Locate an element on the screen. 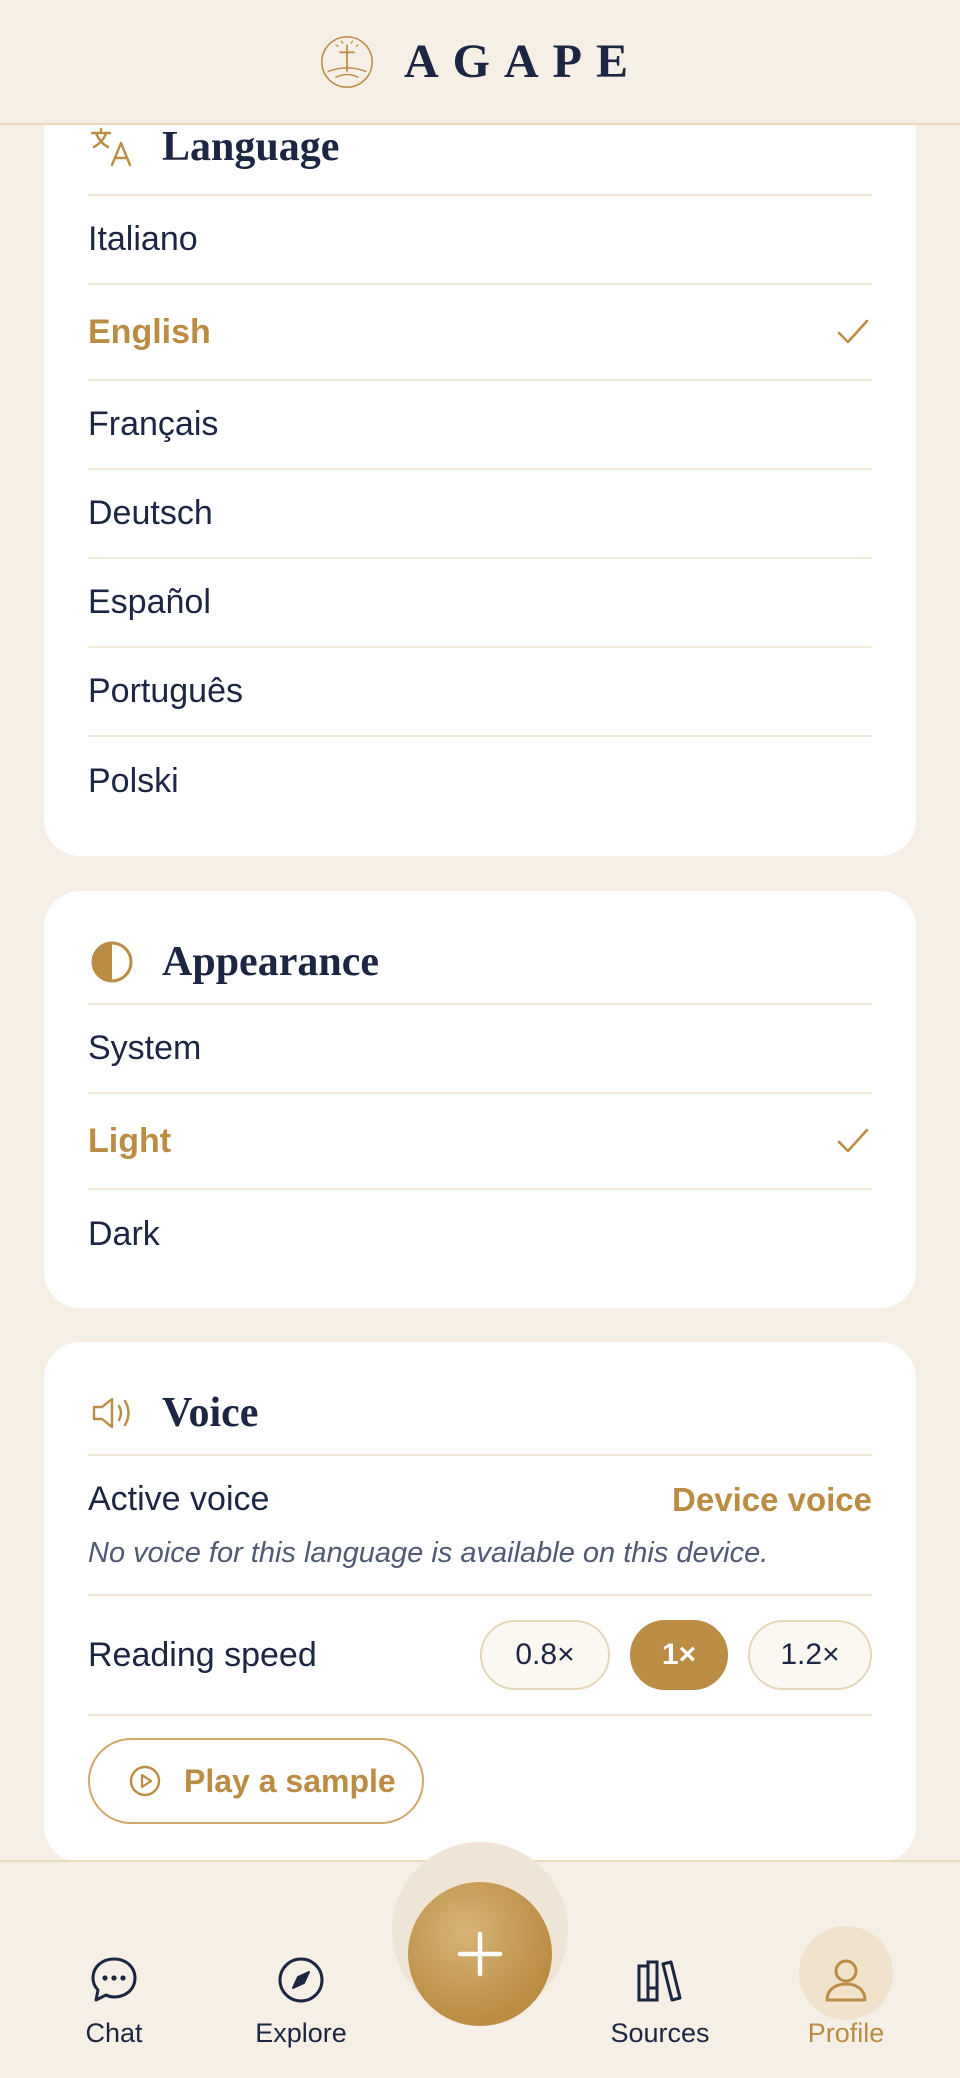  new-chat-button is located at coordinates (480, 1954).